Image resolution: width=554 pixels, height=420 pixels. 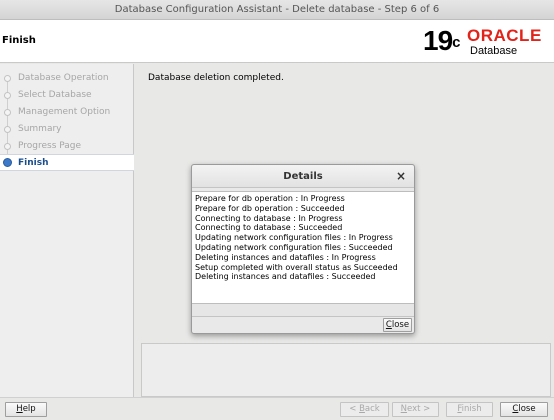 What do you see at coordinates (269, 228) in the screenshot?
I see `log-line: Connecting to database : Succeeded` at bounding box center [269, 228].